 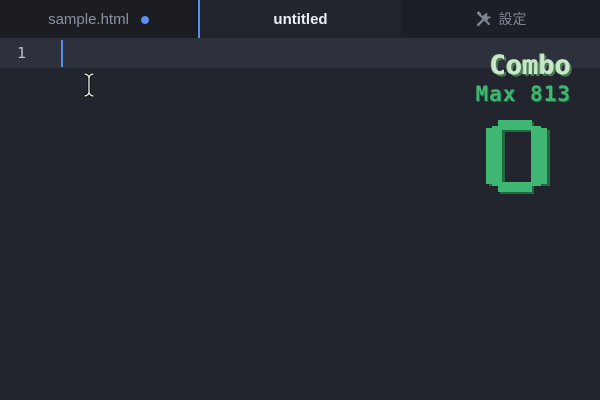 I want to click on tools-icon, so click(x=483, y=19).